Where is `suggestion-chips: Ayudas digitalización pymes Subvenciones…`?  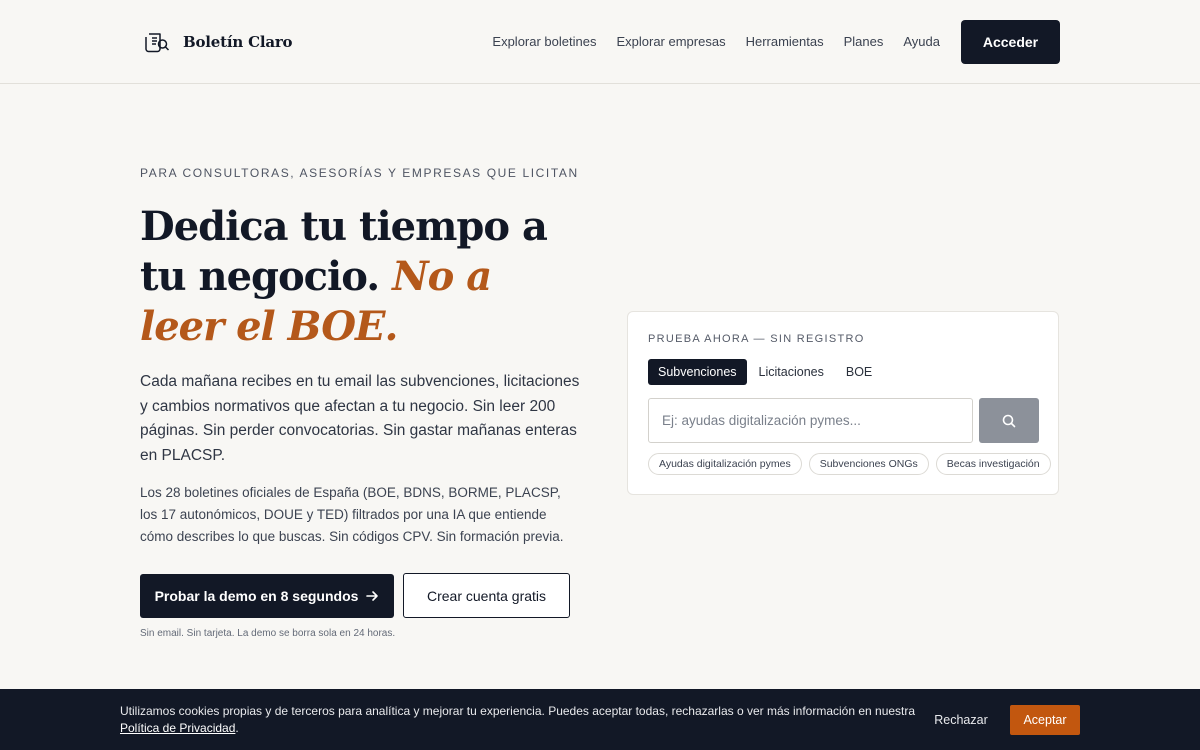 suggestion-chips: Ayudas digitalización pymes Subvenciones… is located at coordinates (849, 464).